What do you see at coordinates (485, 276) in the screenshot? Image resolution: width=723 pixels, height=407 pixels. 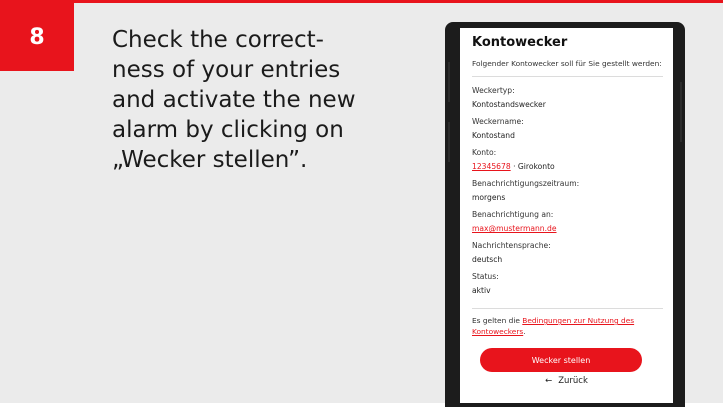 I see `field-label: Status:` at bounding box center [485, 276].